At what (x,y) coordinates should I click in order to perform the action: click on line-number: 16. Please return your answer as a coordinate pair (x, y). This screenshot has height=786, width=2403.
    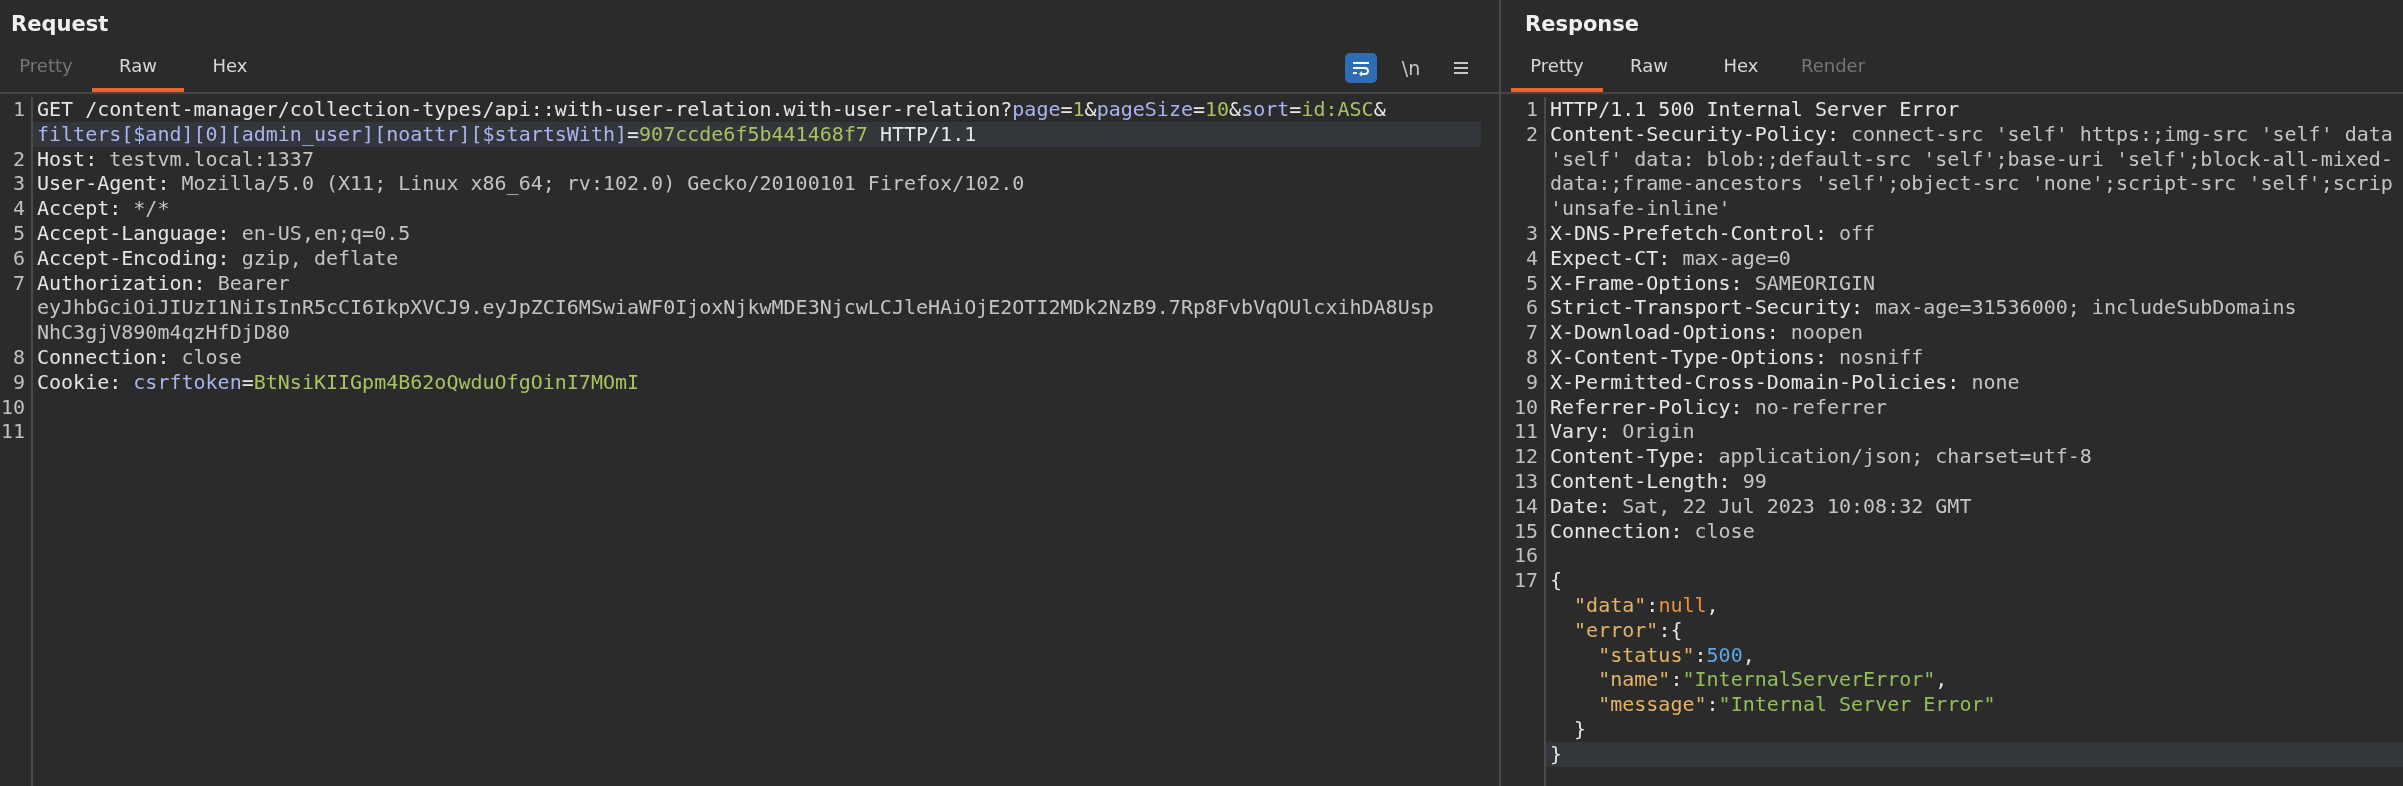
    Looking at the image, I should click on (1525, 555).